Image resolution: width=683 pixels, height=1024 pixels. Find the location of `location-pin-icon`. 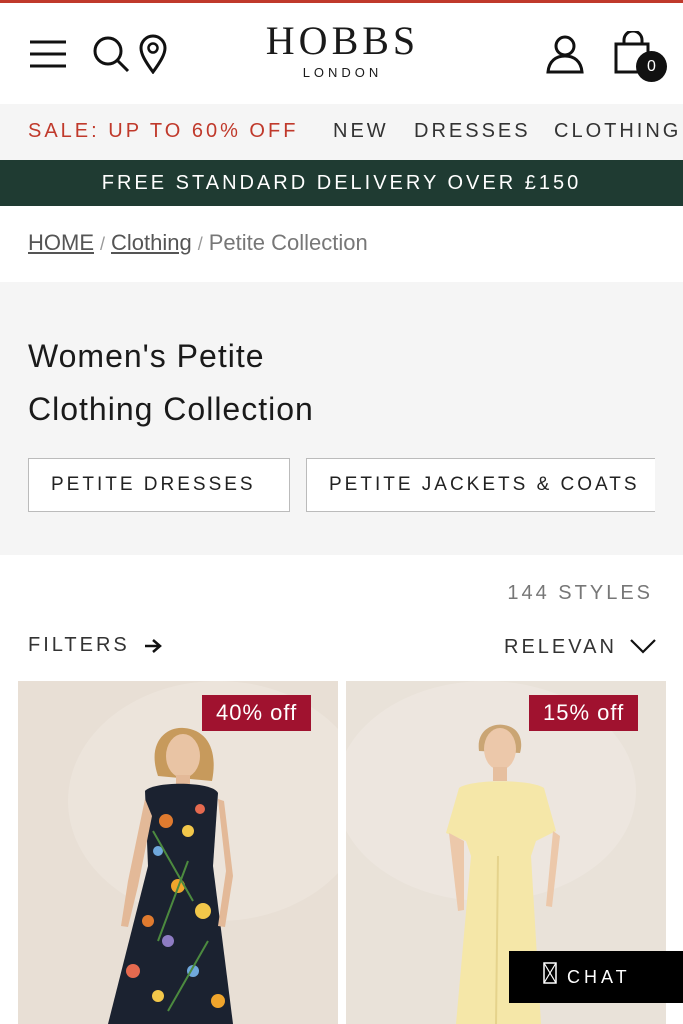

location-pin-icon is located at coordinates (153, 54).